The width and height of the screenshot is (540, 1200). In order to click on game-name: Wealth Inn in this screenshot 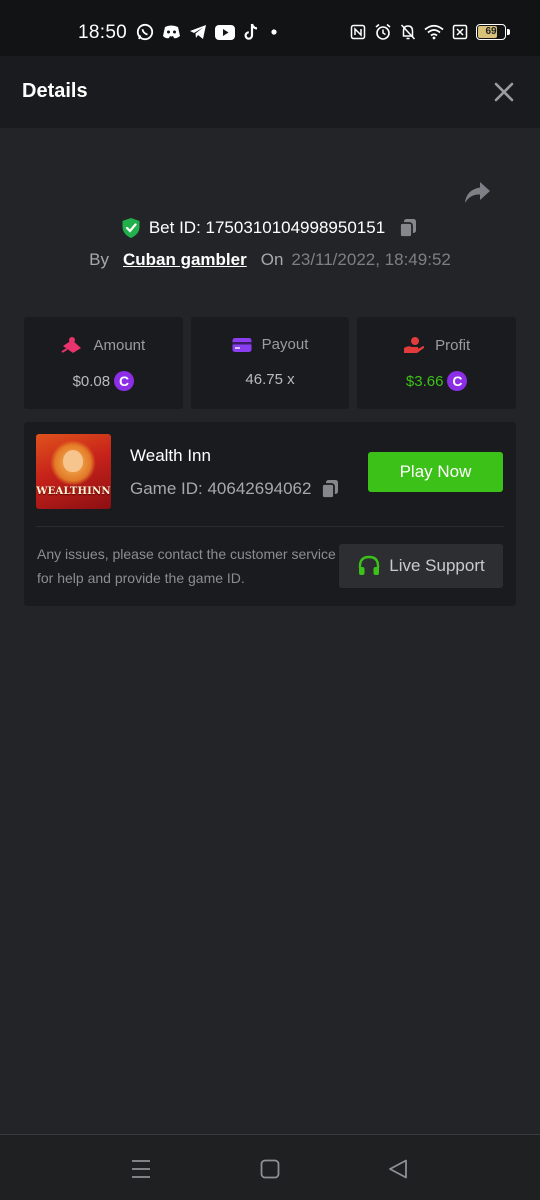, I will do `click(170, 455)`.